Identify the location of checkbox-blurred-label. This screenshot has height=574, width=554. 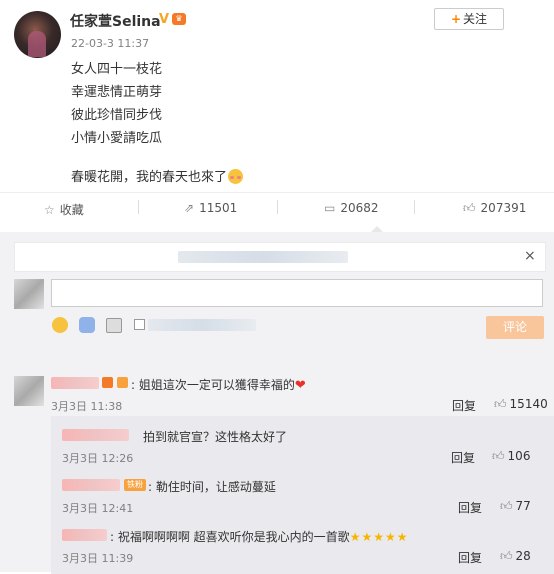
(202, 325).